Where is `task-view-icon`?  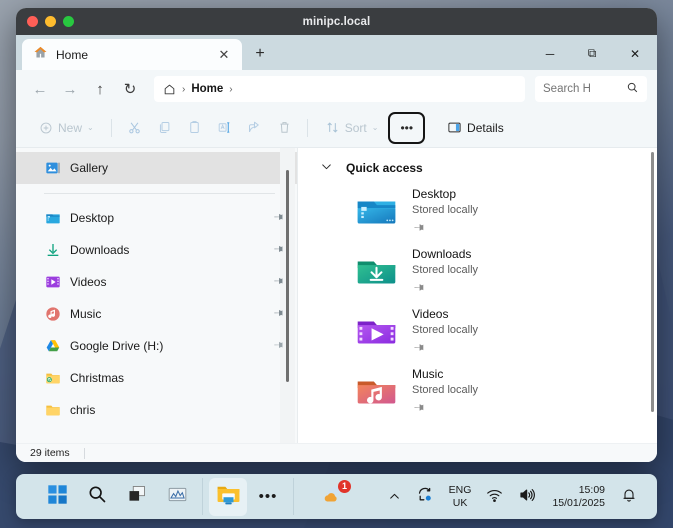
task-view-icon is located at coordinates (137, 496).